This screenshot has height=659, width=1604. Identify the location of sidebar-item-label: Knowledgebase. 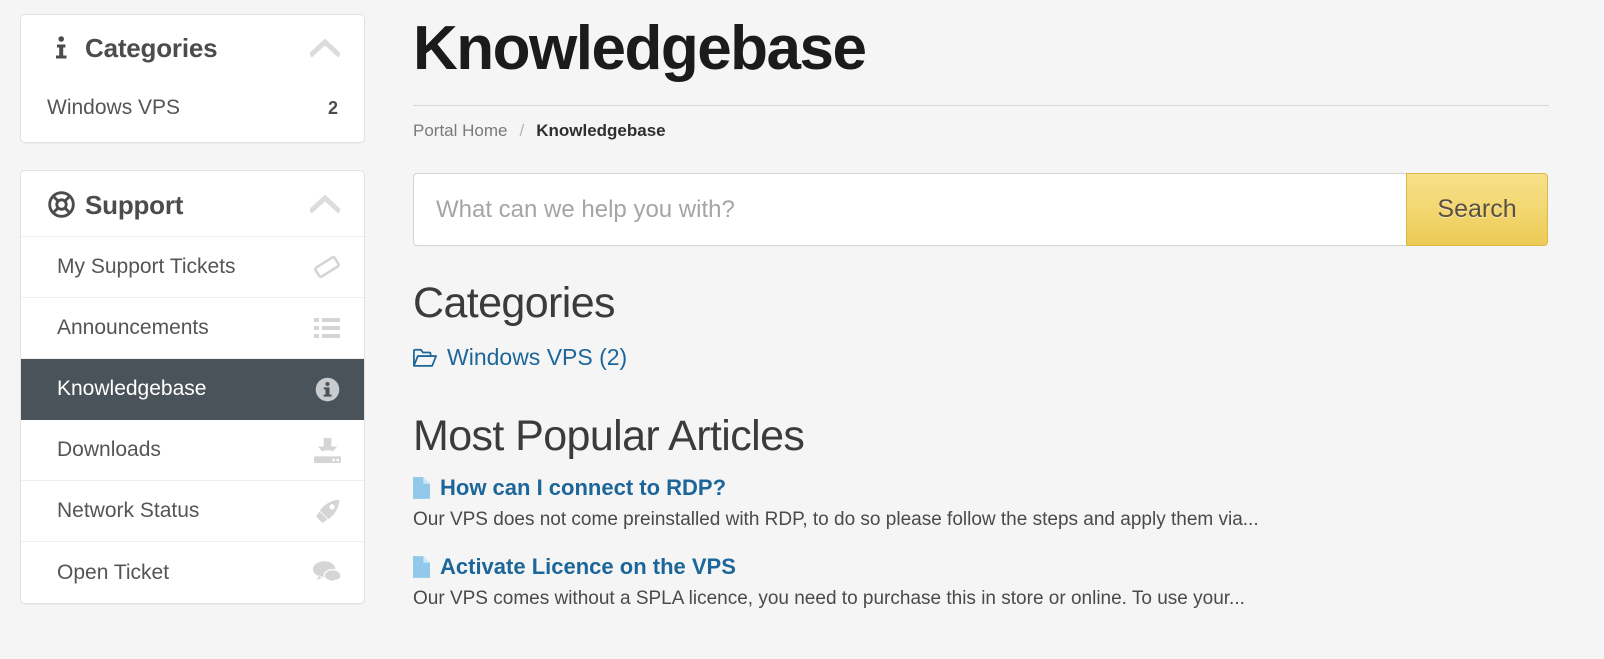
(132, 388).